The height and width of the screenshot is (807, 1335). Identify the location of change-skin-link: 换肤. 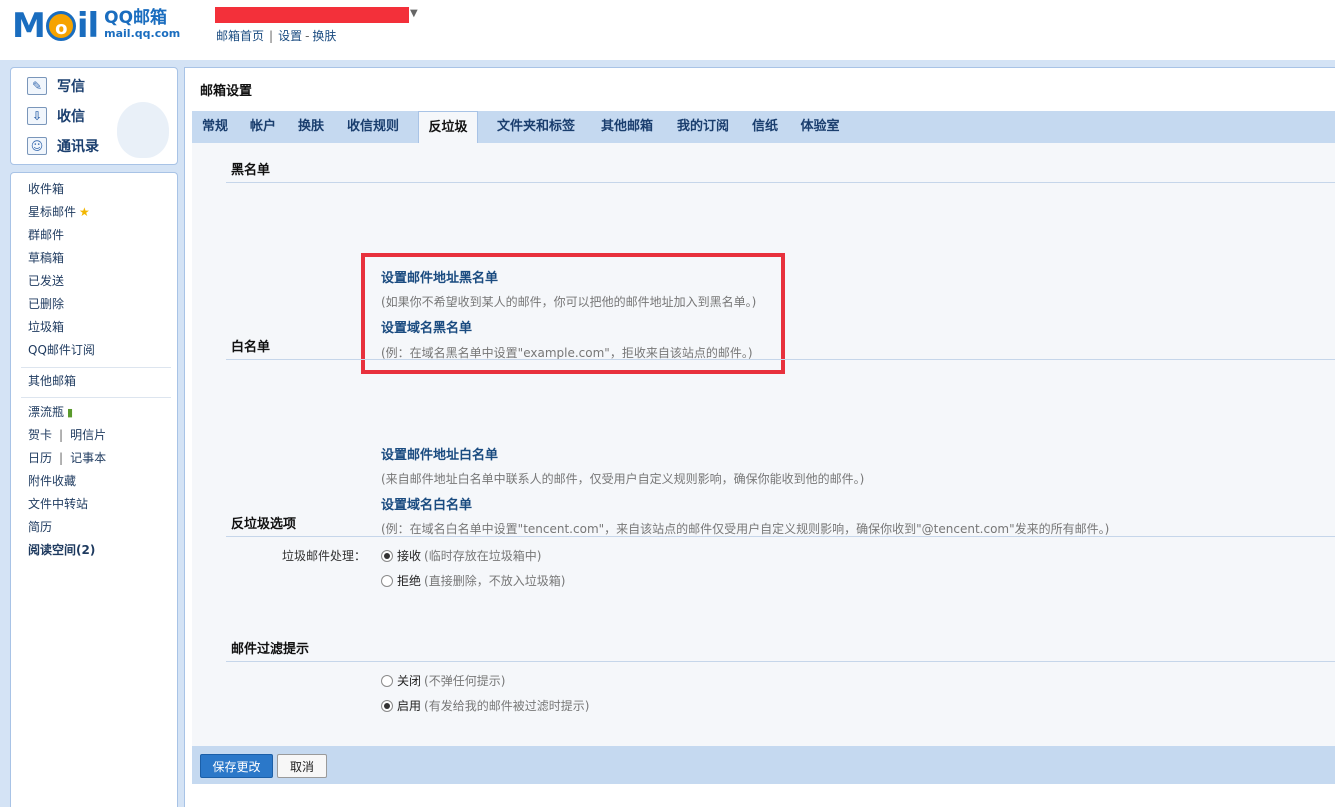
(324, 36).